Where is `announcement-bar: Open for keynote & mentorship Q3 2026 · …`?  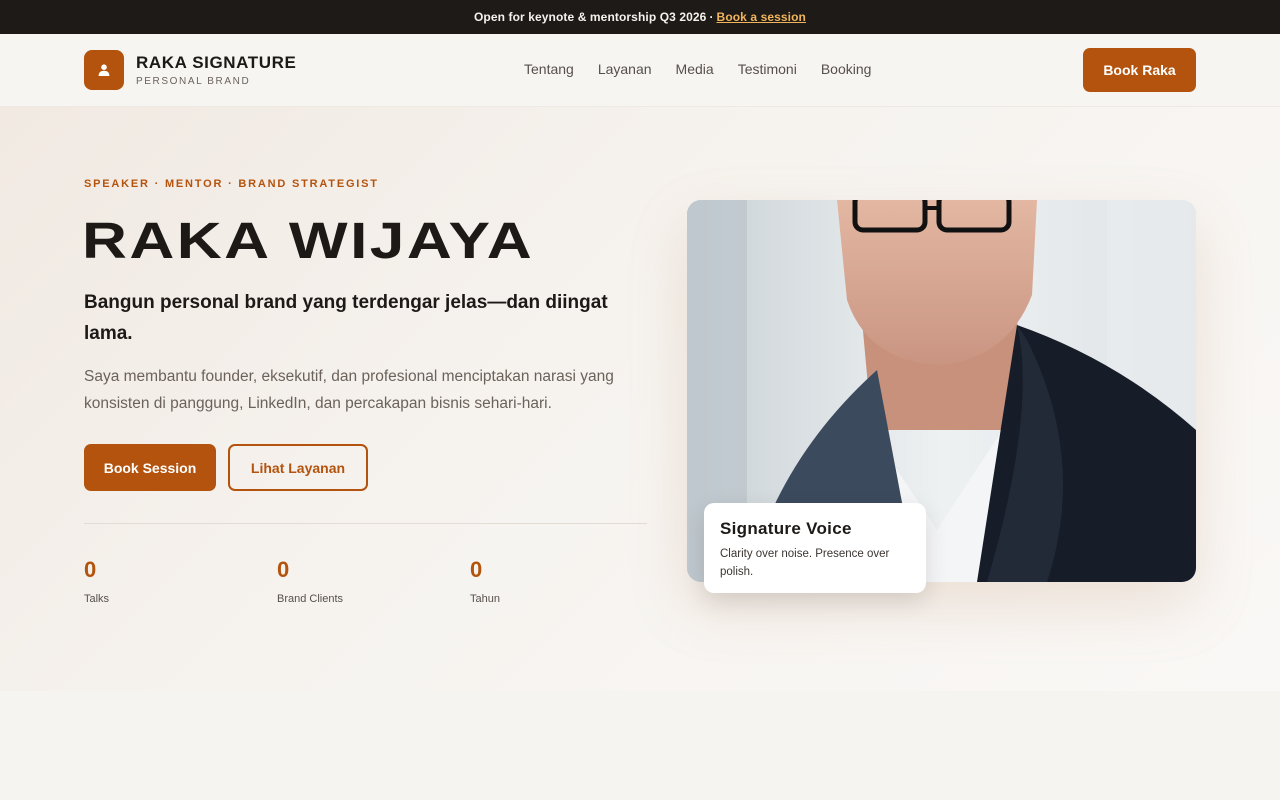 announcement-bar: Open for keynote & mentorship Q3 2026 · … is located at coordinates (640, 17).